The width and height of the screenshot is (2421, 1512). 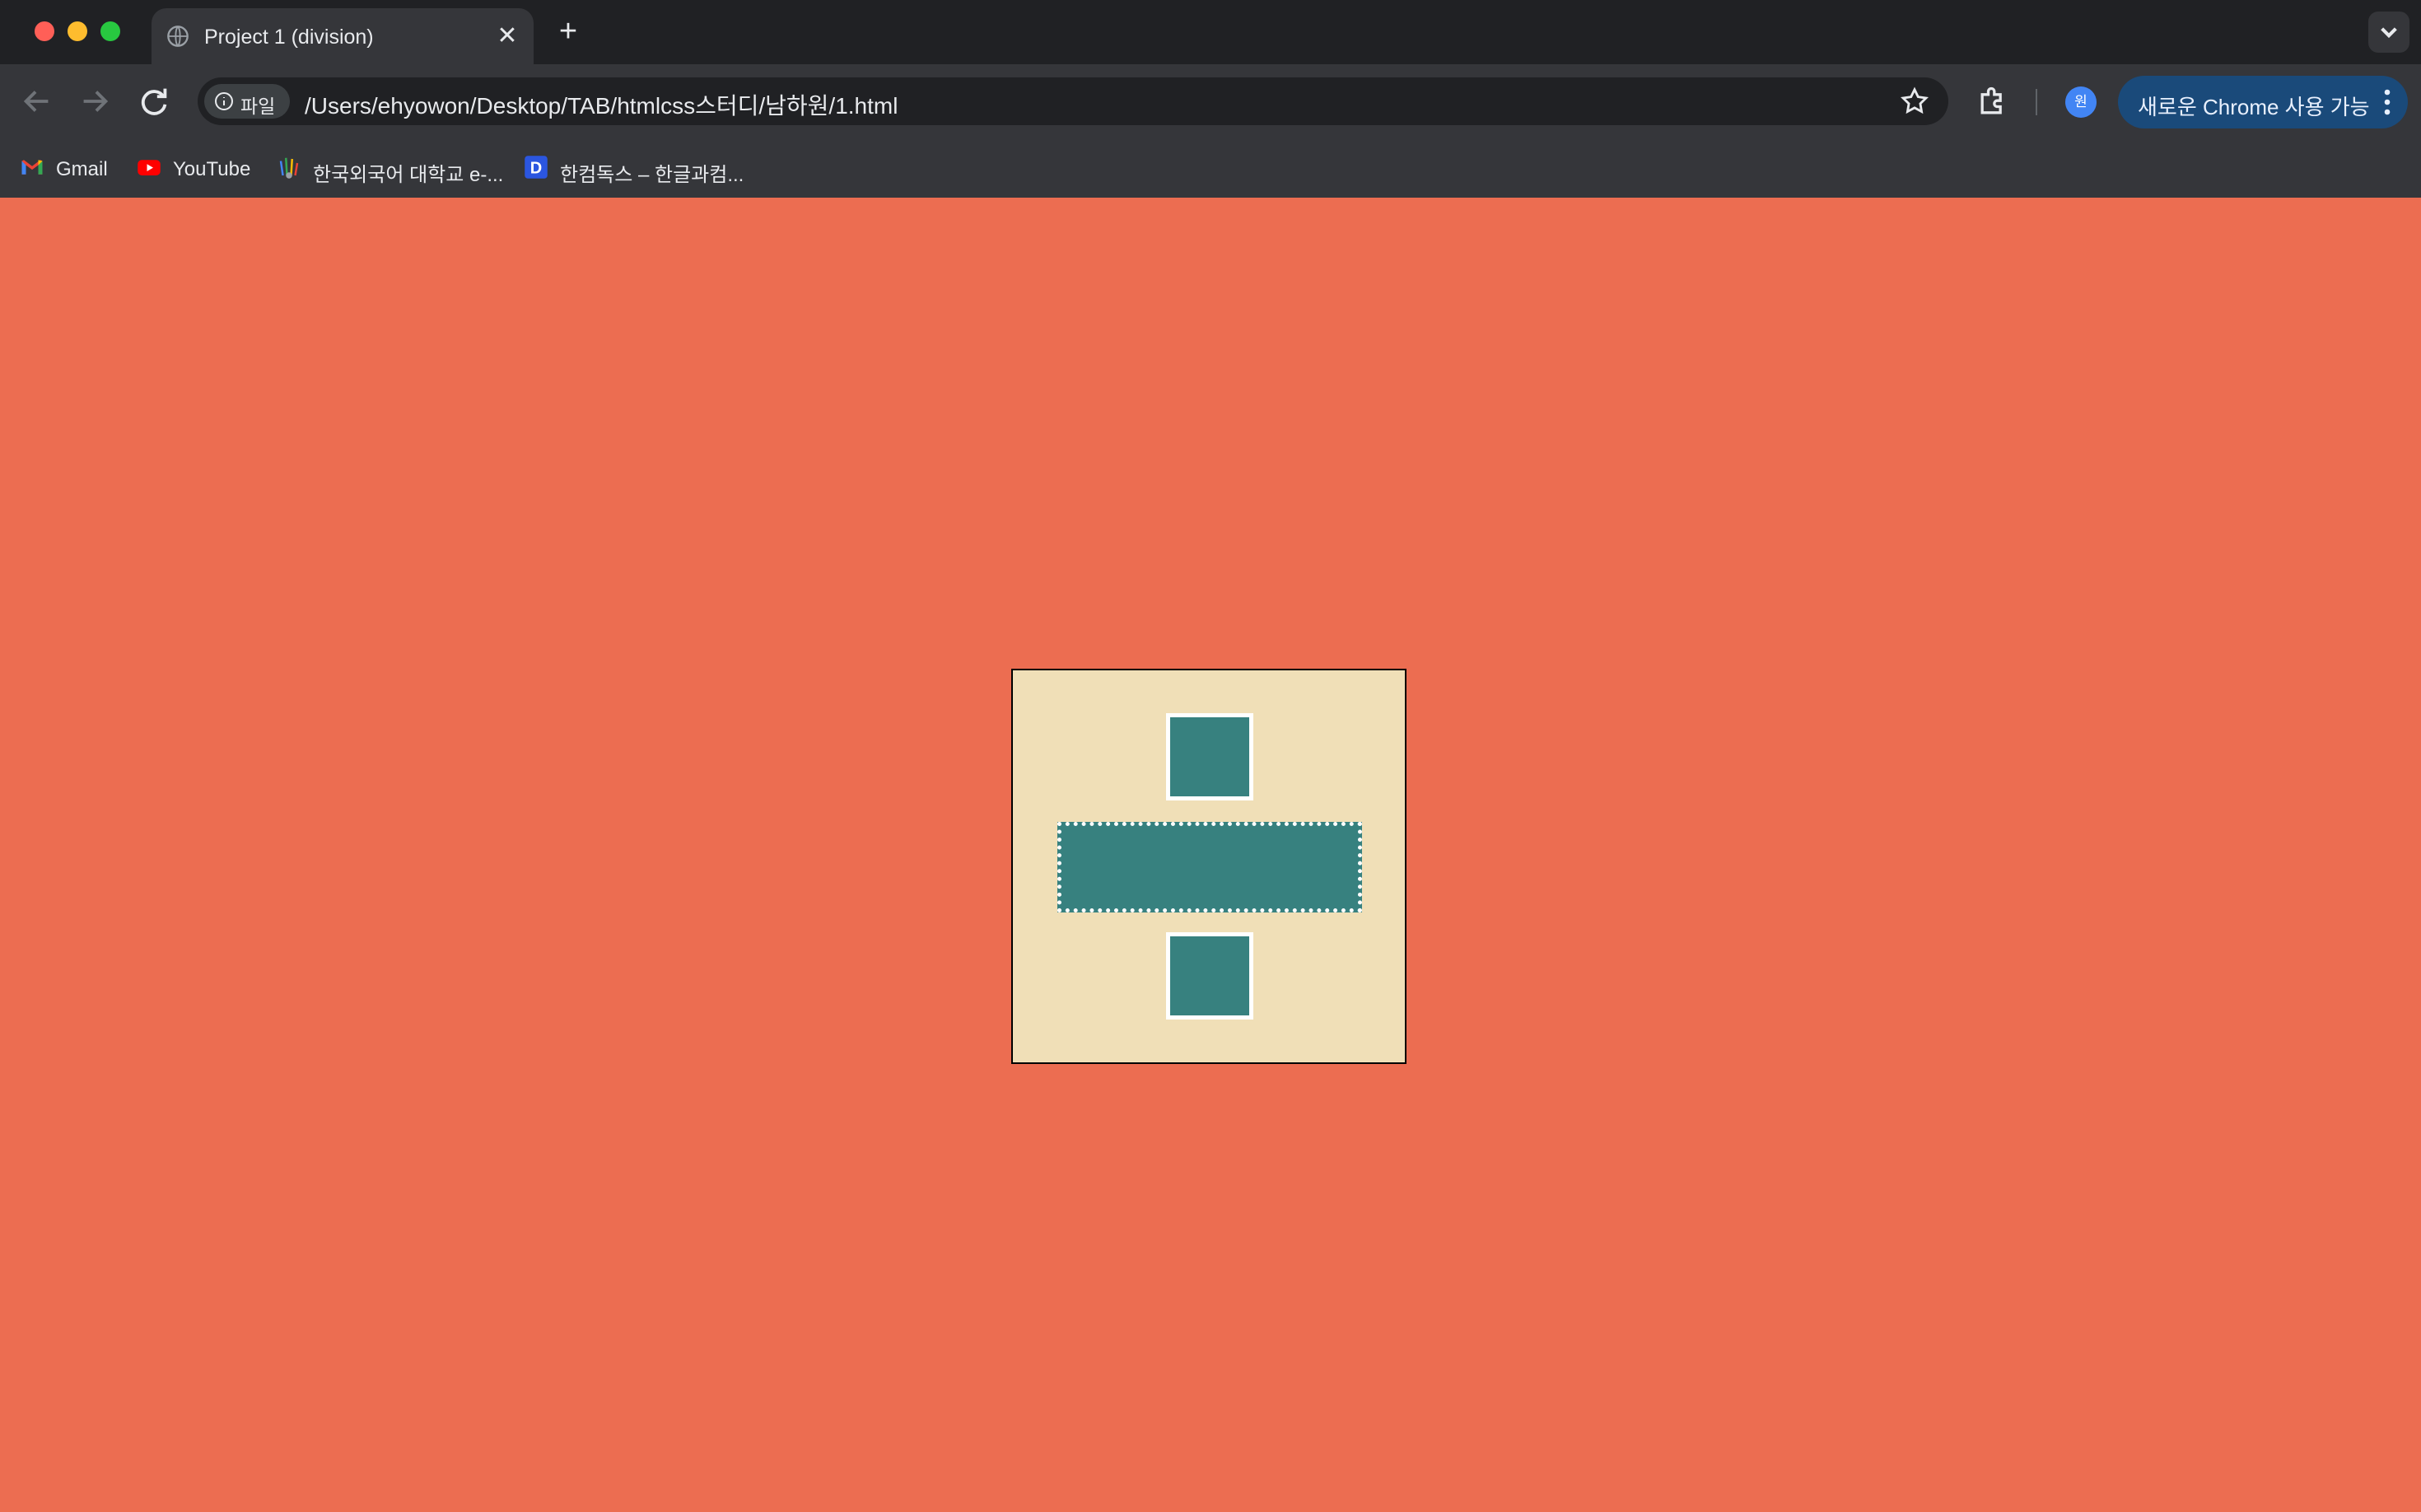 I want to click on maximize-window-button, so click(x=110, y=31).